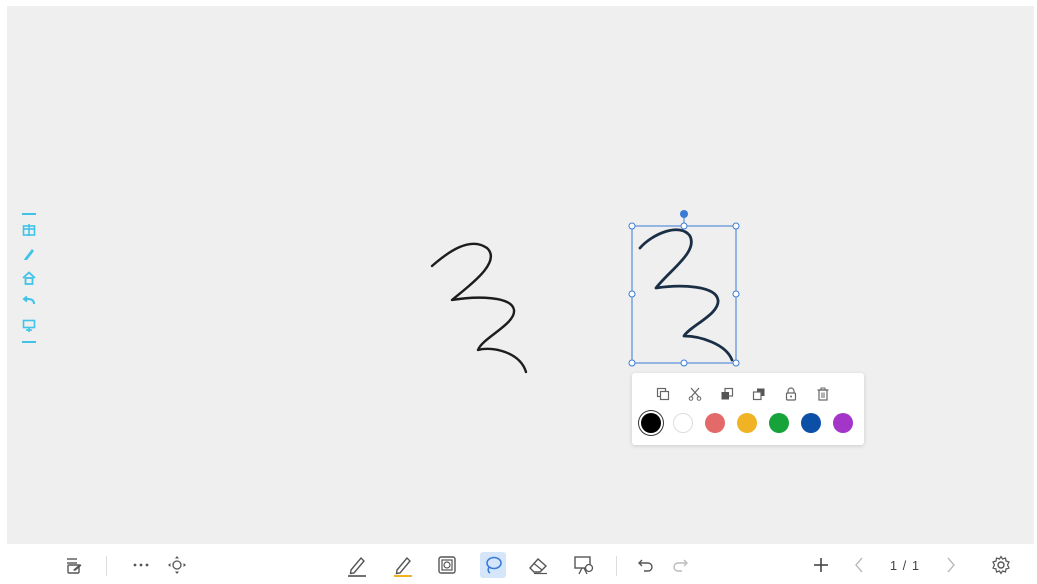  Describe the element at coordinates (695, 394) in the screenshot. I see `cut-icon` at that location.